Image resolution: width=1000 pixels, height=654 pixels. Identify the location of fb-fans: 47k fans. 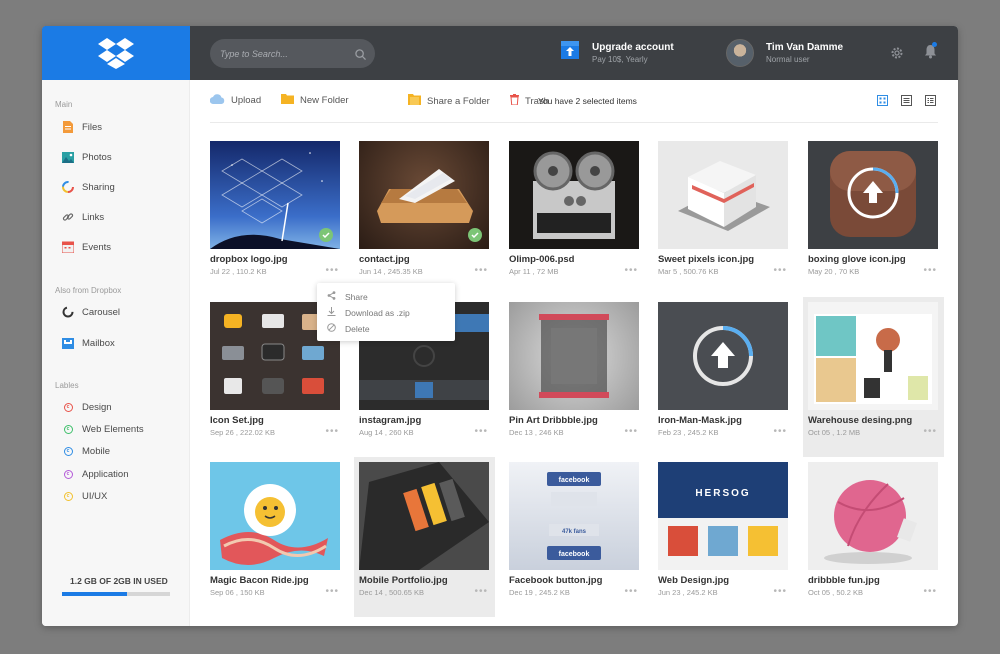
(574, 532).